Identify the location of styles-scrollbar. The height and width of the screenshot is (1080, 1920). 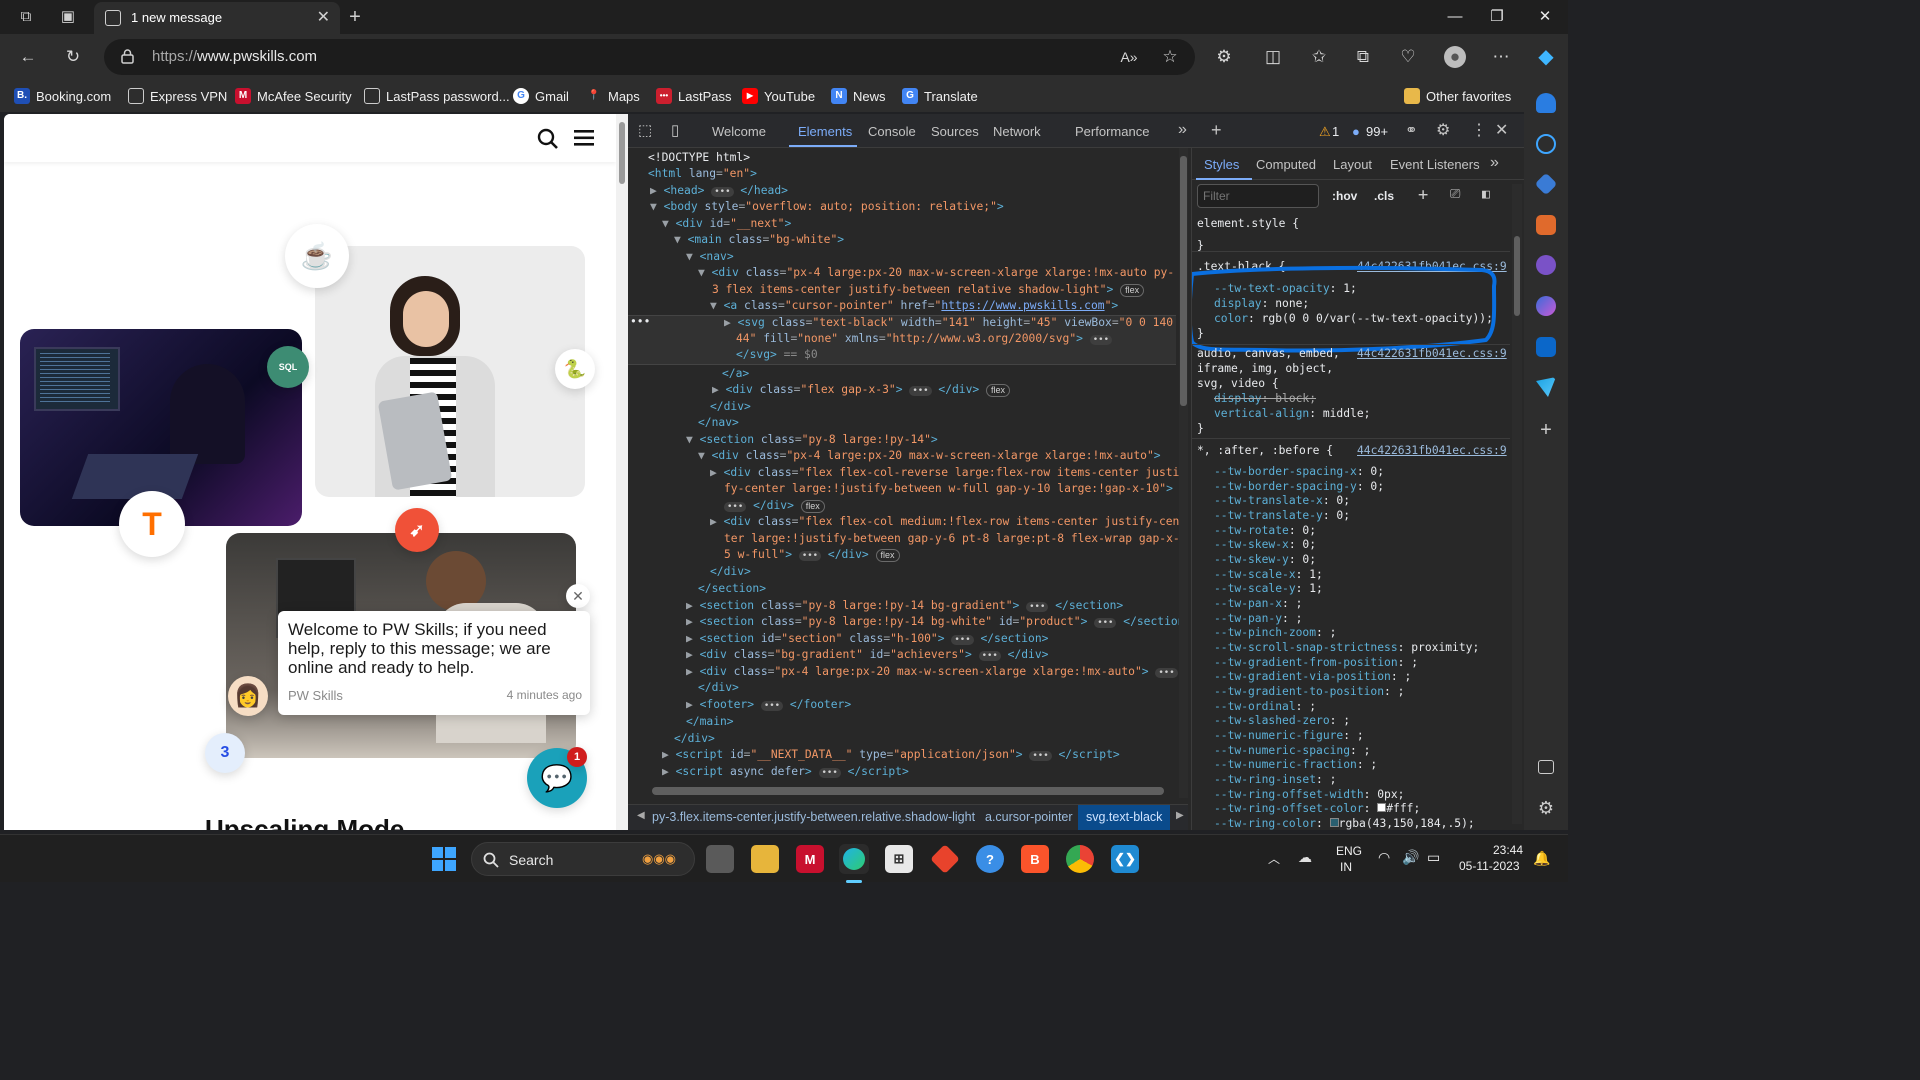
(1517, 504).